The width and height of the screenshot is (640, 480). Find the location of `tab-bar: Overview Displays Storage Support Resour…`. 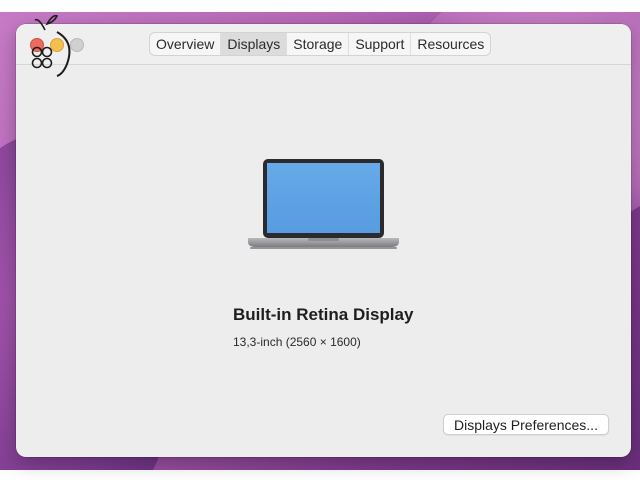

tab-bar: Overview Displays Storage Support Resour… is located at coordinates (320, 44).